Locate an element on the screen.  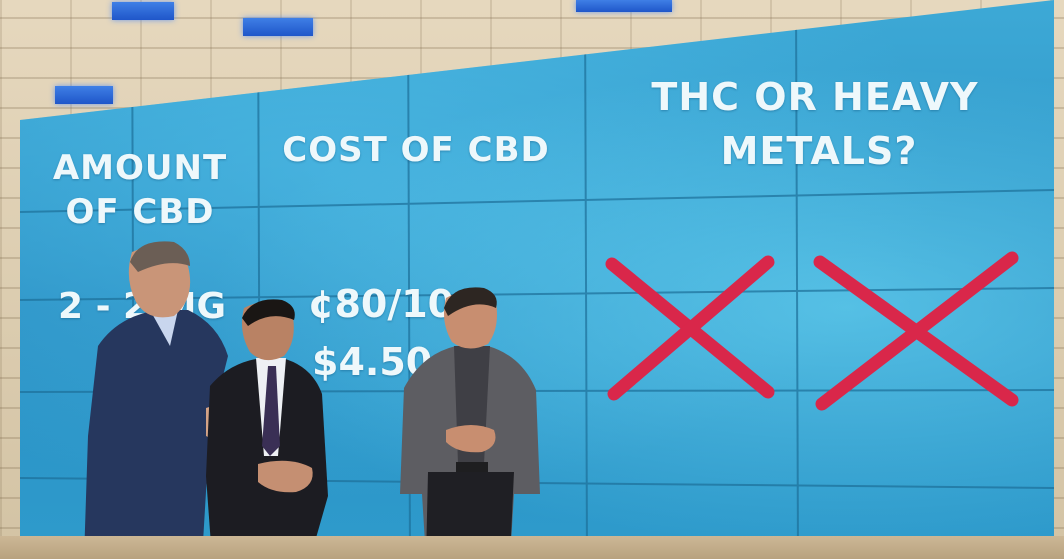
person-middle-dark-suit is located at coordinates (267, 429).